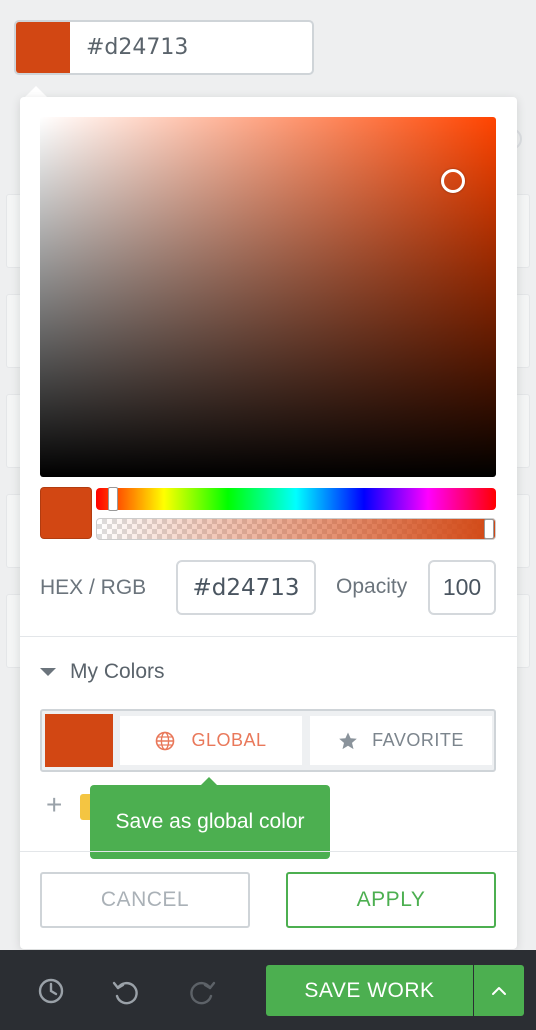 This screenshot has width=536, height=1030. Describe the element at coordinates (145, 900) in the screenshot. I see `cancel-button: CANCEL` at that location.